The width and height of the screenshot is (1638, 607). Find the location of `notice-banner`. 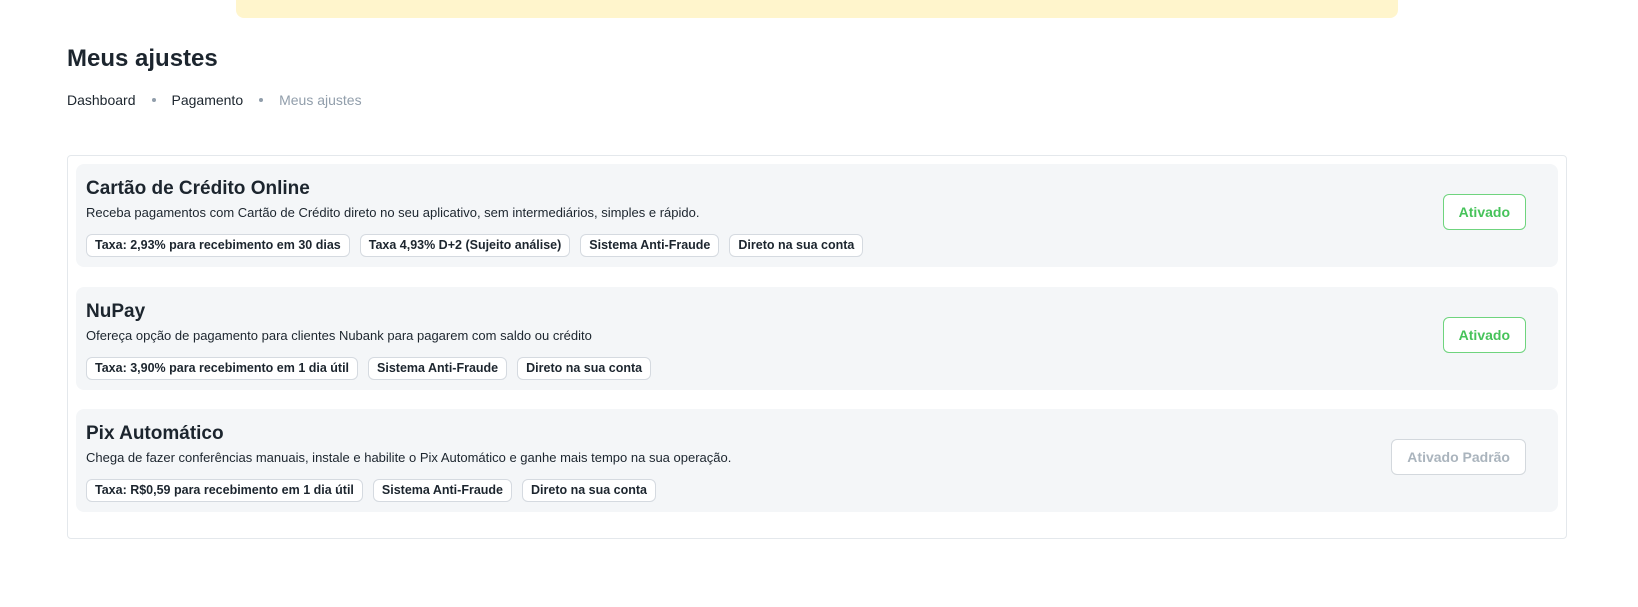

notice-banner is located at coordinates (817, 9).